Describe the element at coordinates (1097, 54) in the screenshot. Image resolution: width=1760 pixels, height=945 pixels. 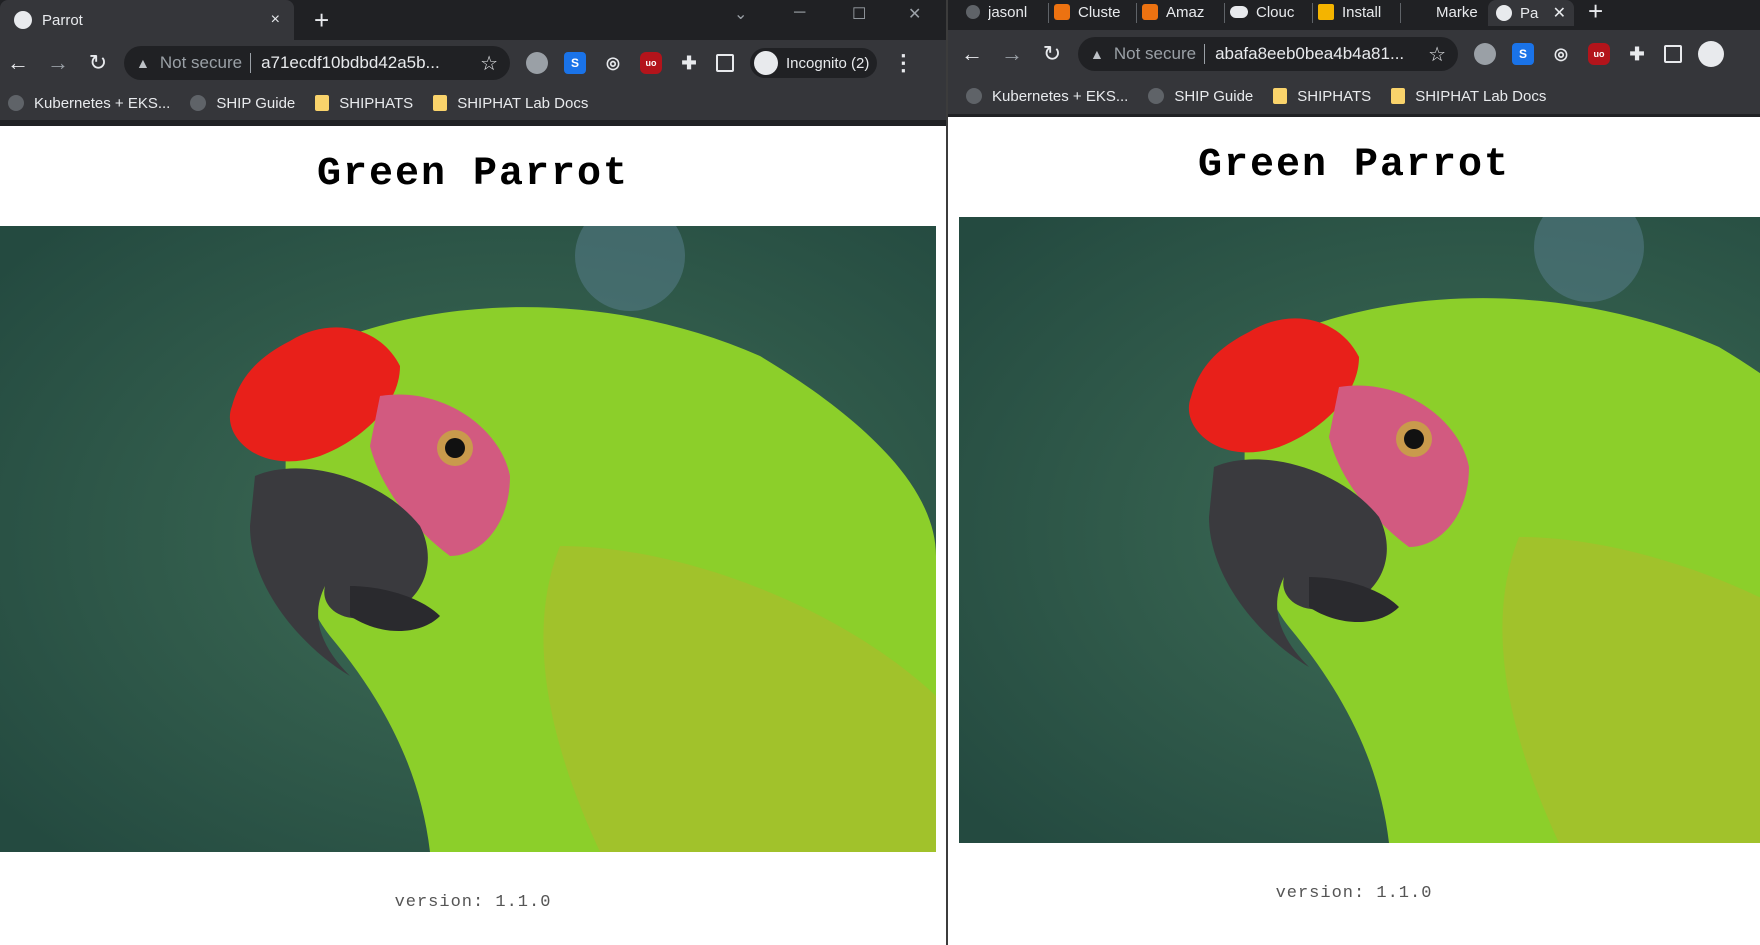
I see `warning-icon: ▲` at that location.